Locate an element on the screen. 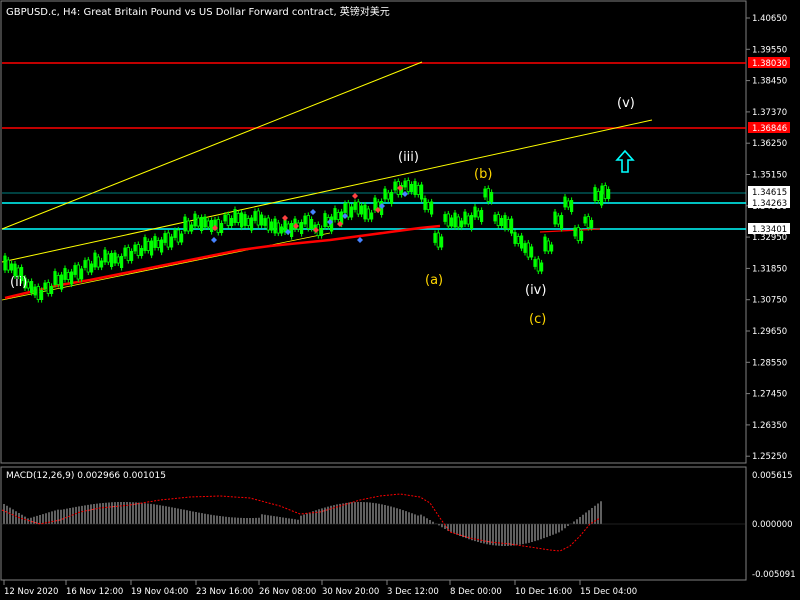  wave-label-b: (b) is located at coordinates (483, 174).